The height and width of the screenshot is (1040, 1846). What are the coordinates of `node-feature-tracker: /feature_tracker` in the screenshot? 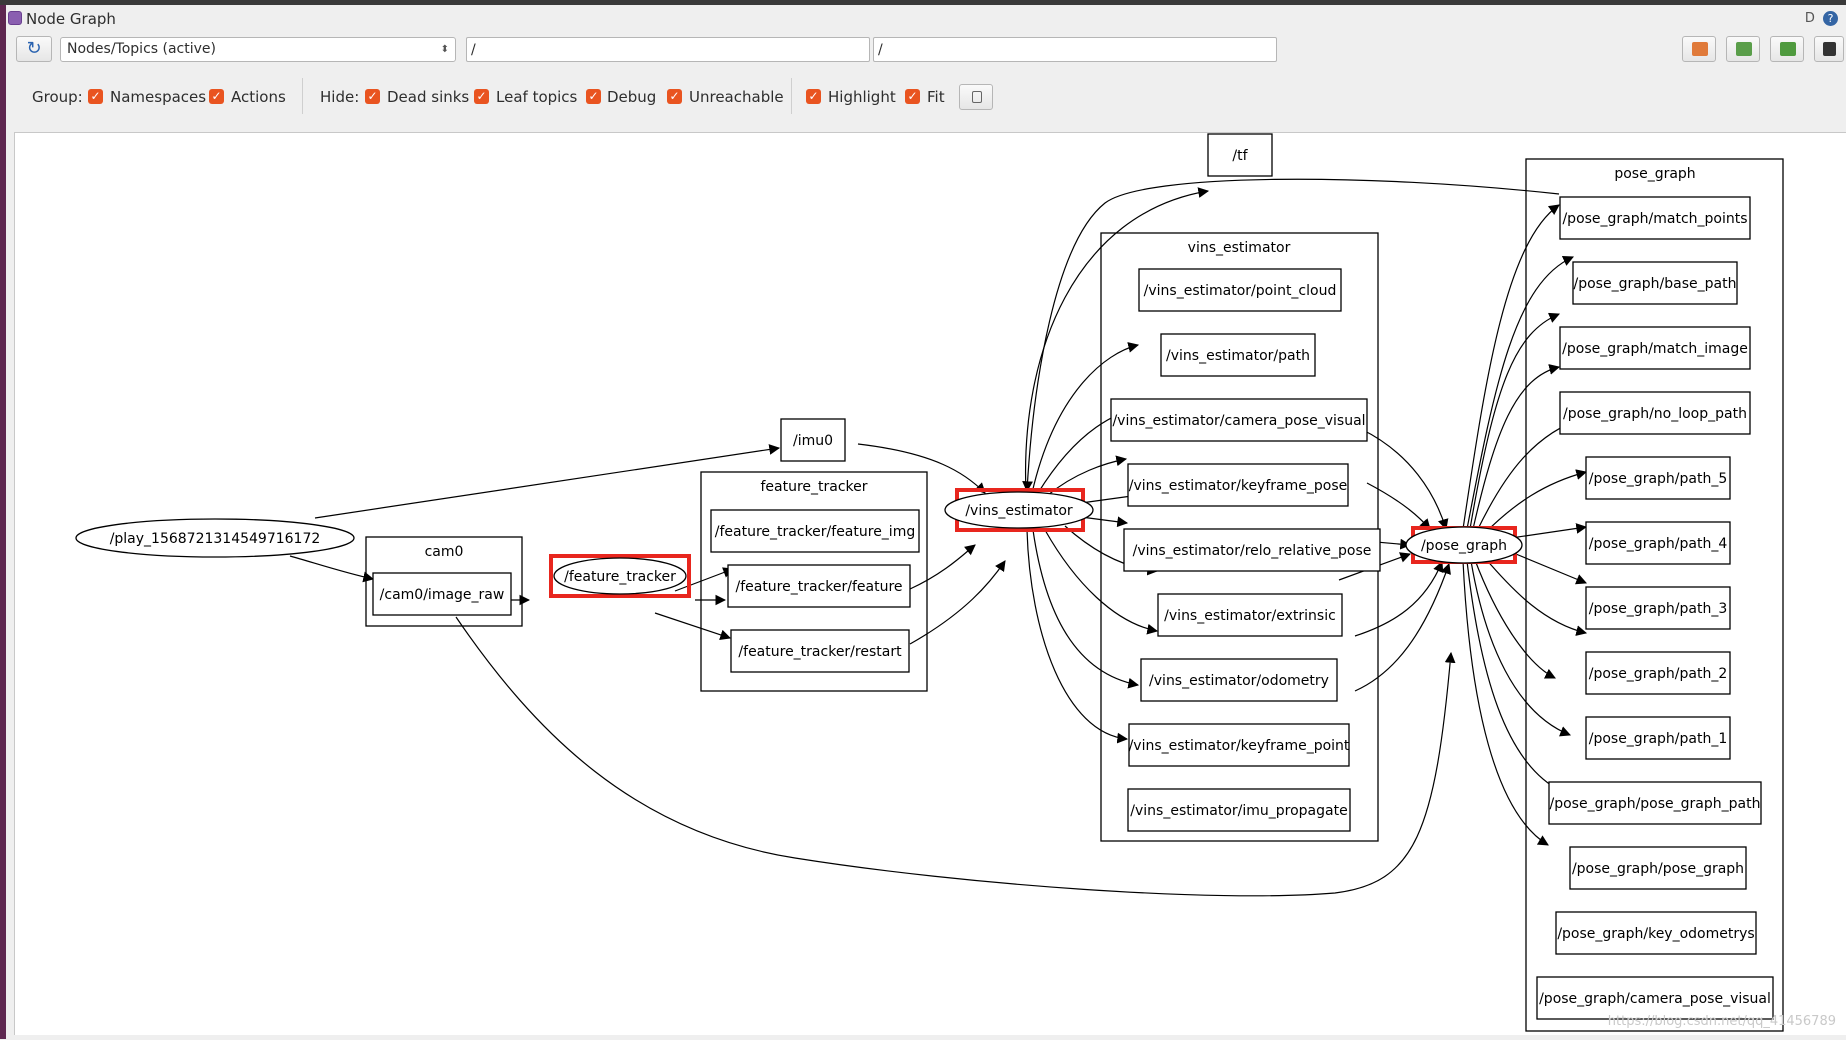 It's located at (620, 576).